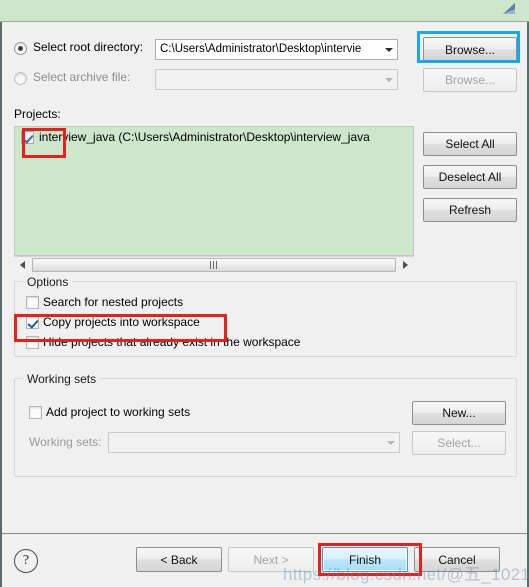 The width and height of the screenshot is (529, 587). What do you see at coordinates (118, 412) in the screenshot?
I see `checkbox-label-add-project-to-working-sets: Add project to working sets` at bounding box center [118, 412].